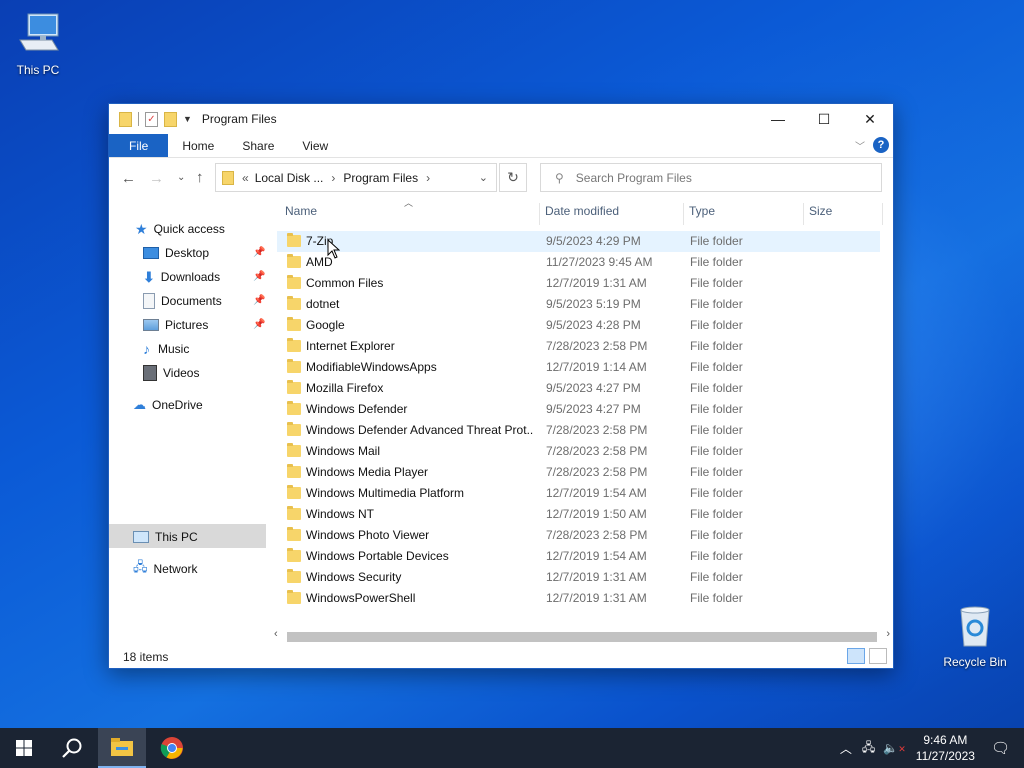 The height and width of the screenshot is (768, 1024). Describe the element at coordinates (170, 119) in the screenshot. I see `new-folder-icon` at that location.